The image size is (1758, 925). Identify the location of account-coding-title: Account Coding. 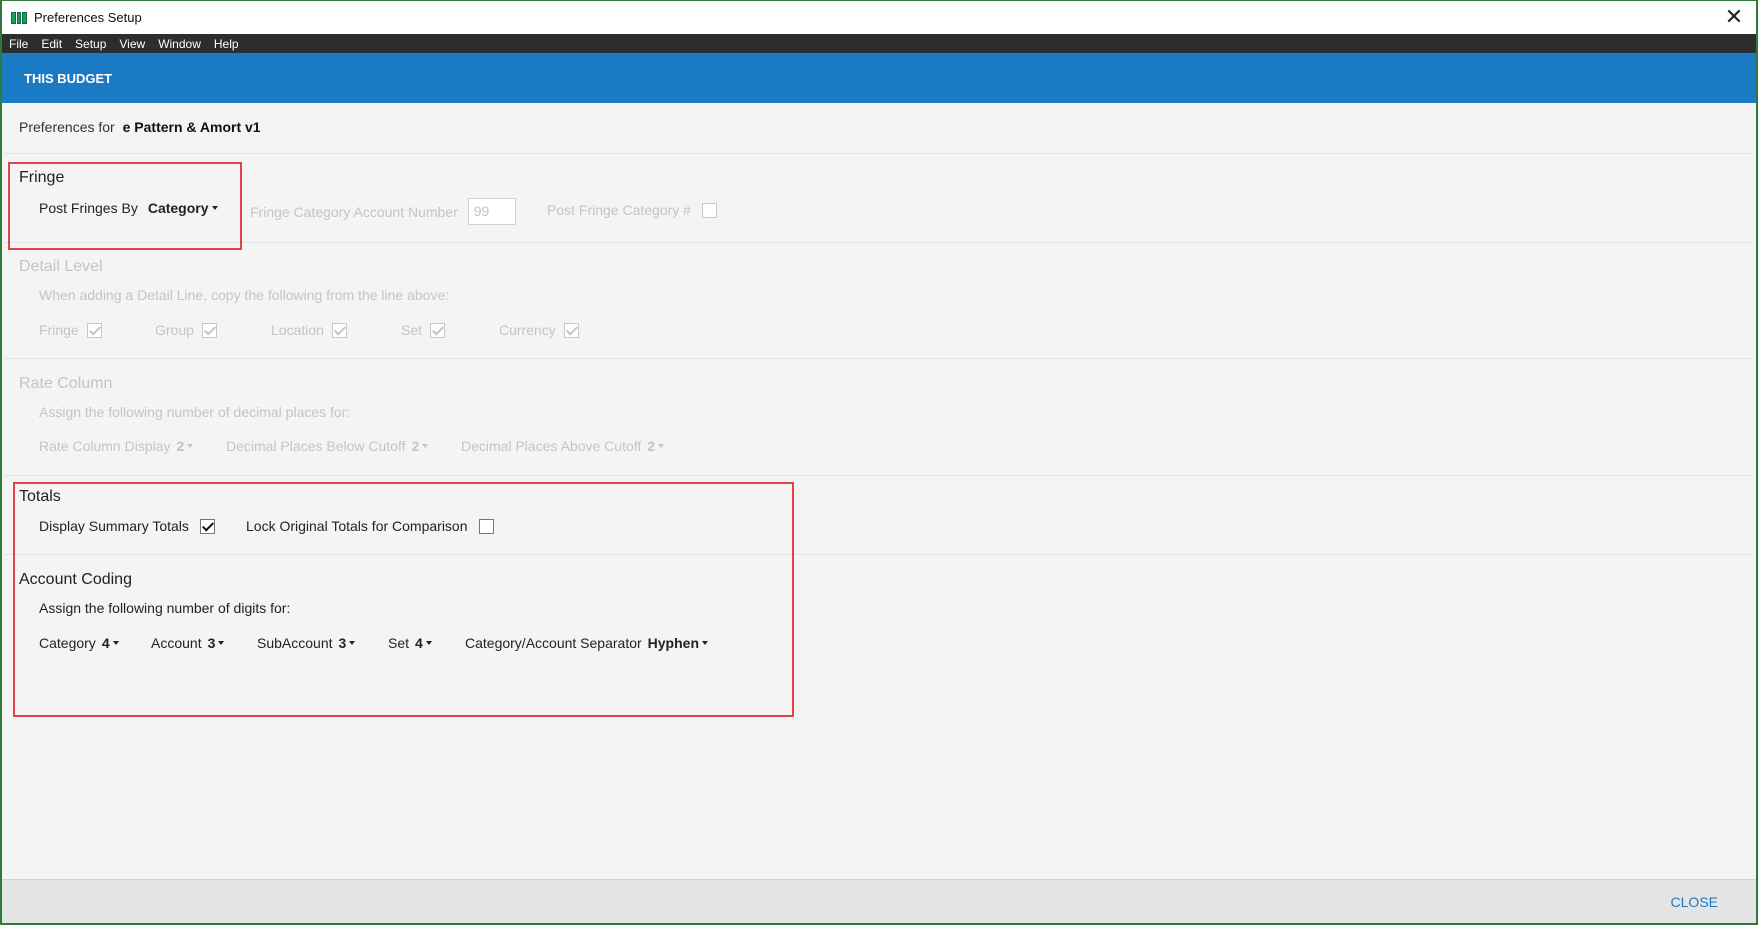
(75, 579).